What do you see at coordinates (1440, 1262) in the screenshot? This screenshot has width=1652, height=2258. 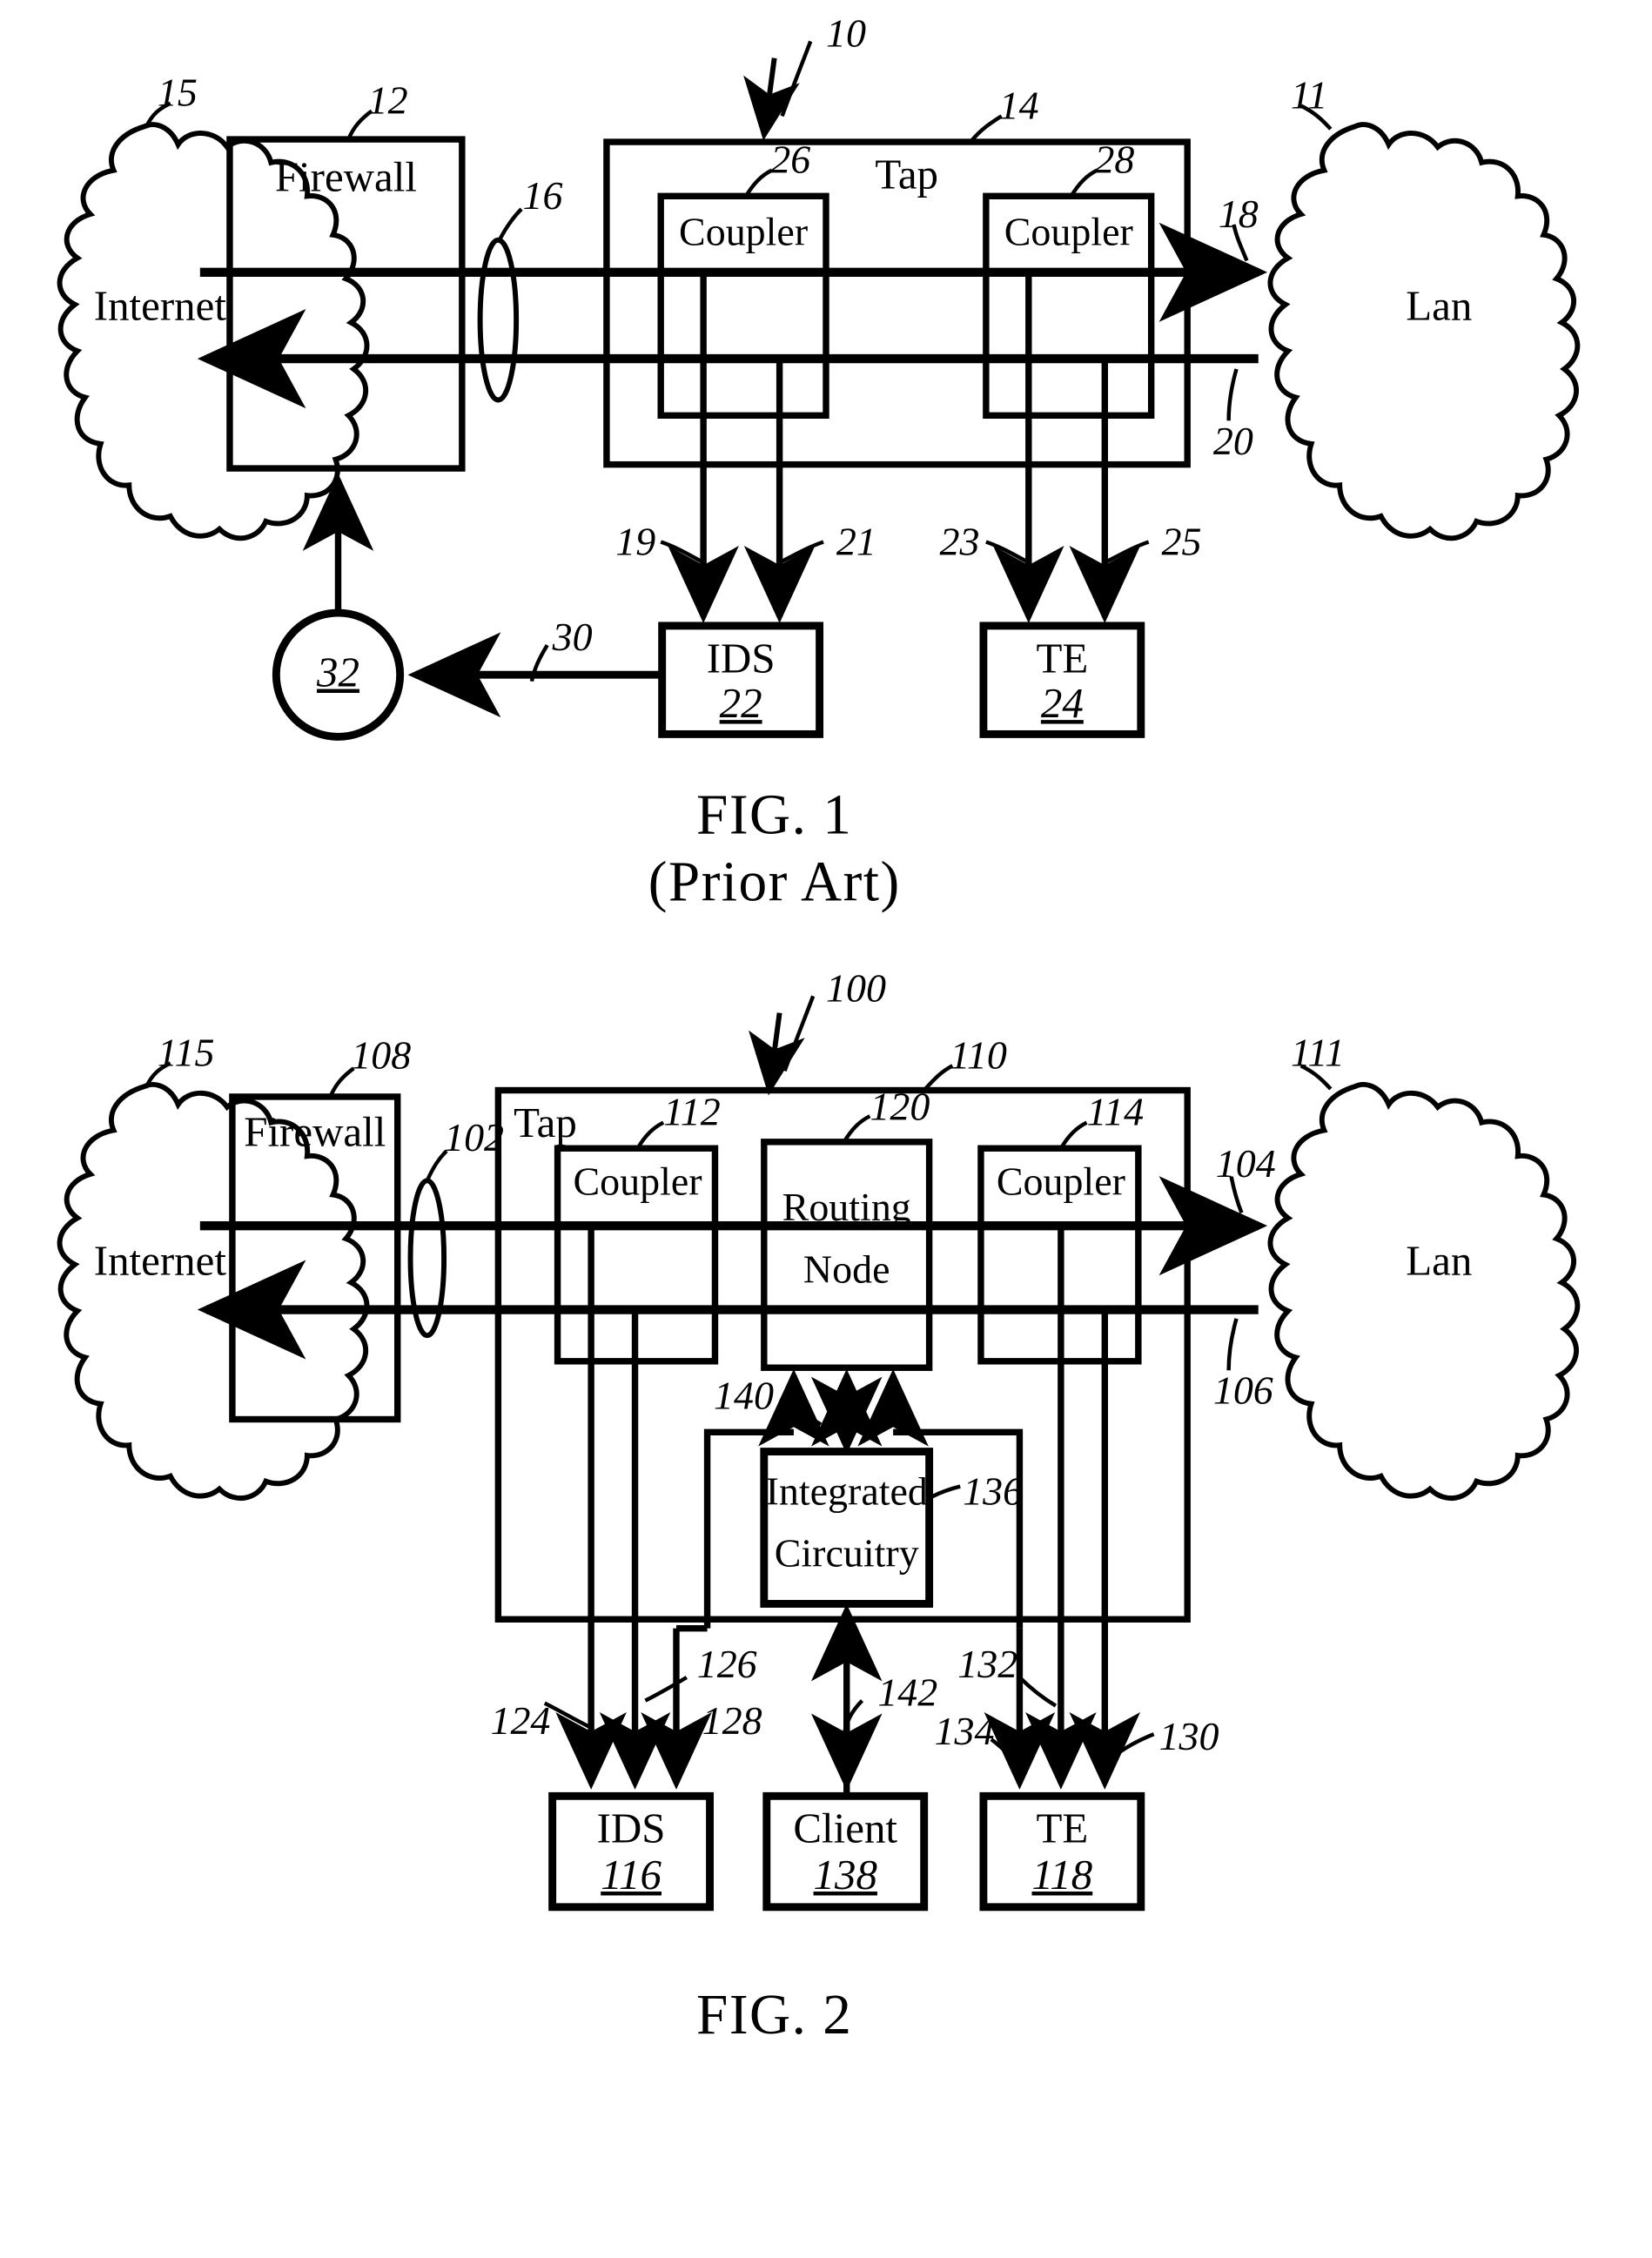 I see `lan-cloud-label-fig2: Lan` at bounding box center [1440, 1262].